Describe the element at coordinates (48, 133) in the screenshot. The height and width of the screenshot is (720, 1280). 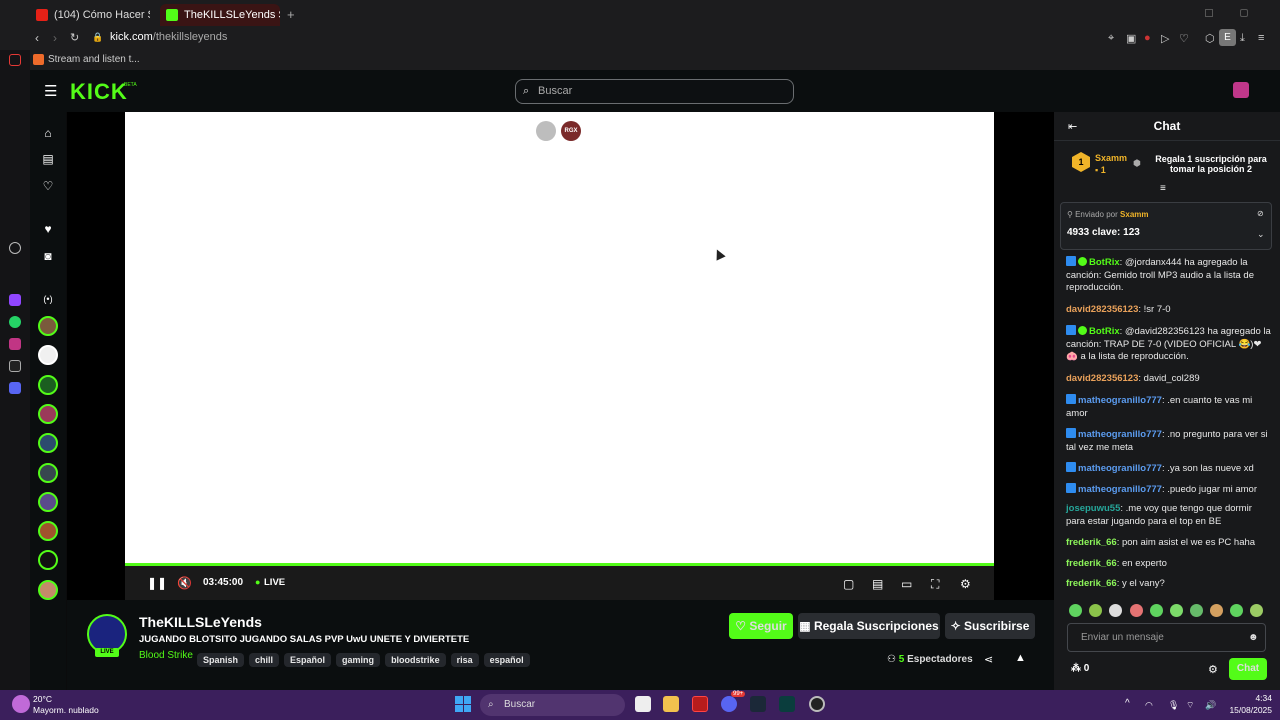
I see `home-icon: ⌂` at that location.